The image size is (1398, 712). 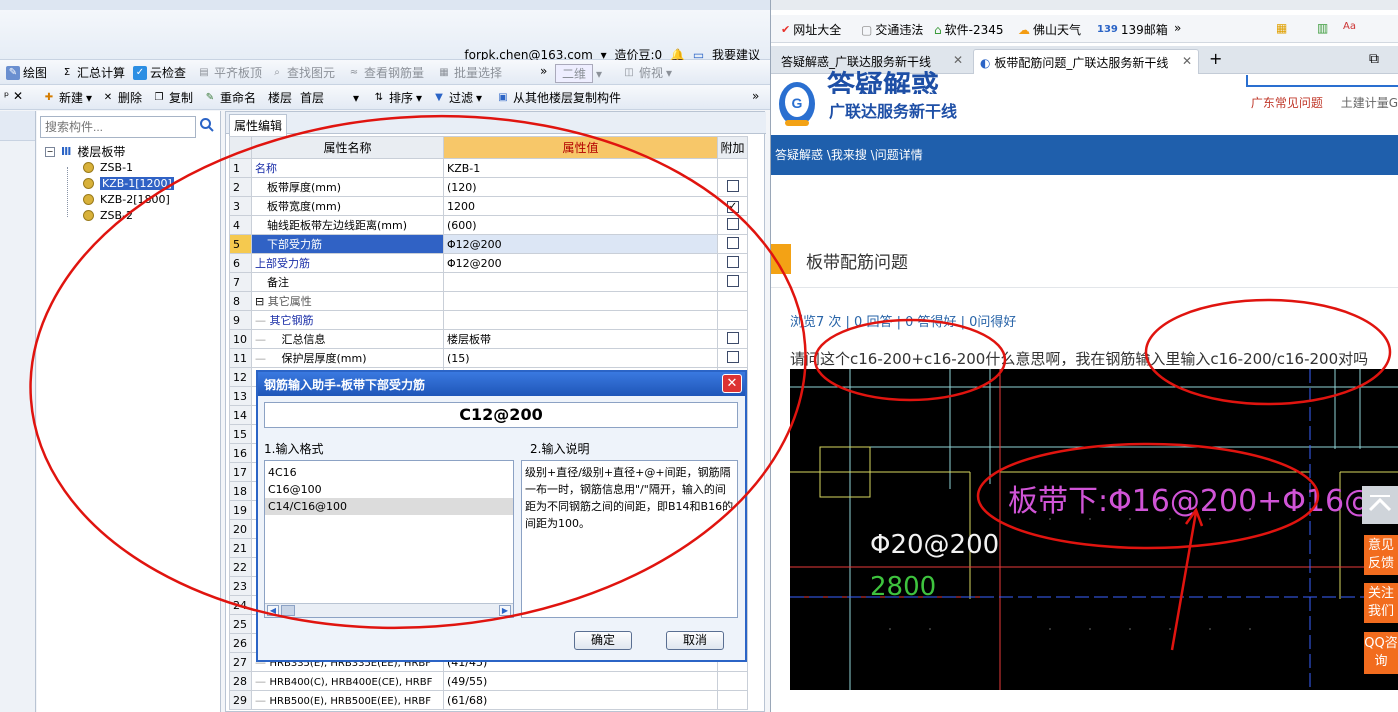 What do you see at coordinates (258, 125) in the screenshot?
I see `tab-property-edit: 属性编辑` at bounding box center [258, 125].